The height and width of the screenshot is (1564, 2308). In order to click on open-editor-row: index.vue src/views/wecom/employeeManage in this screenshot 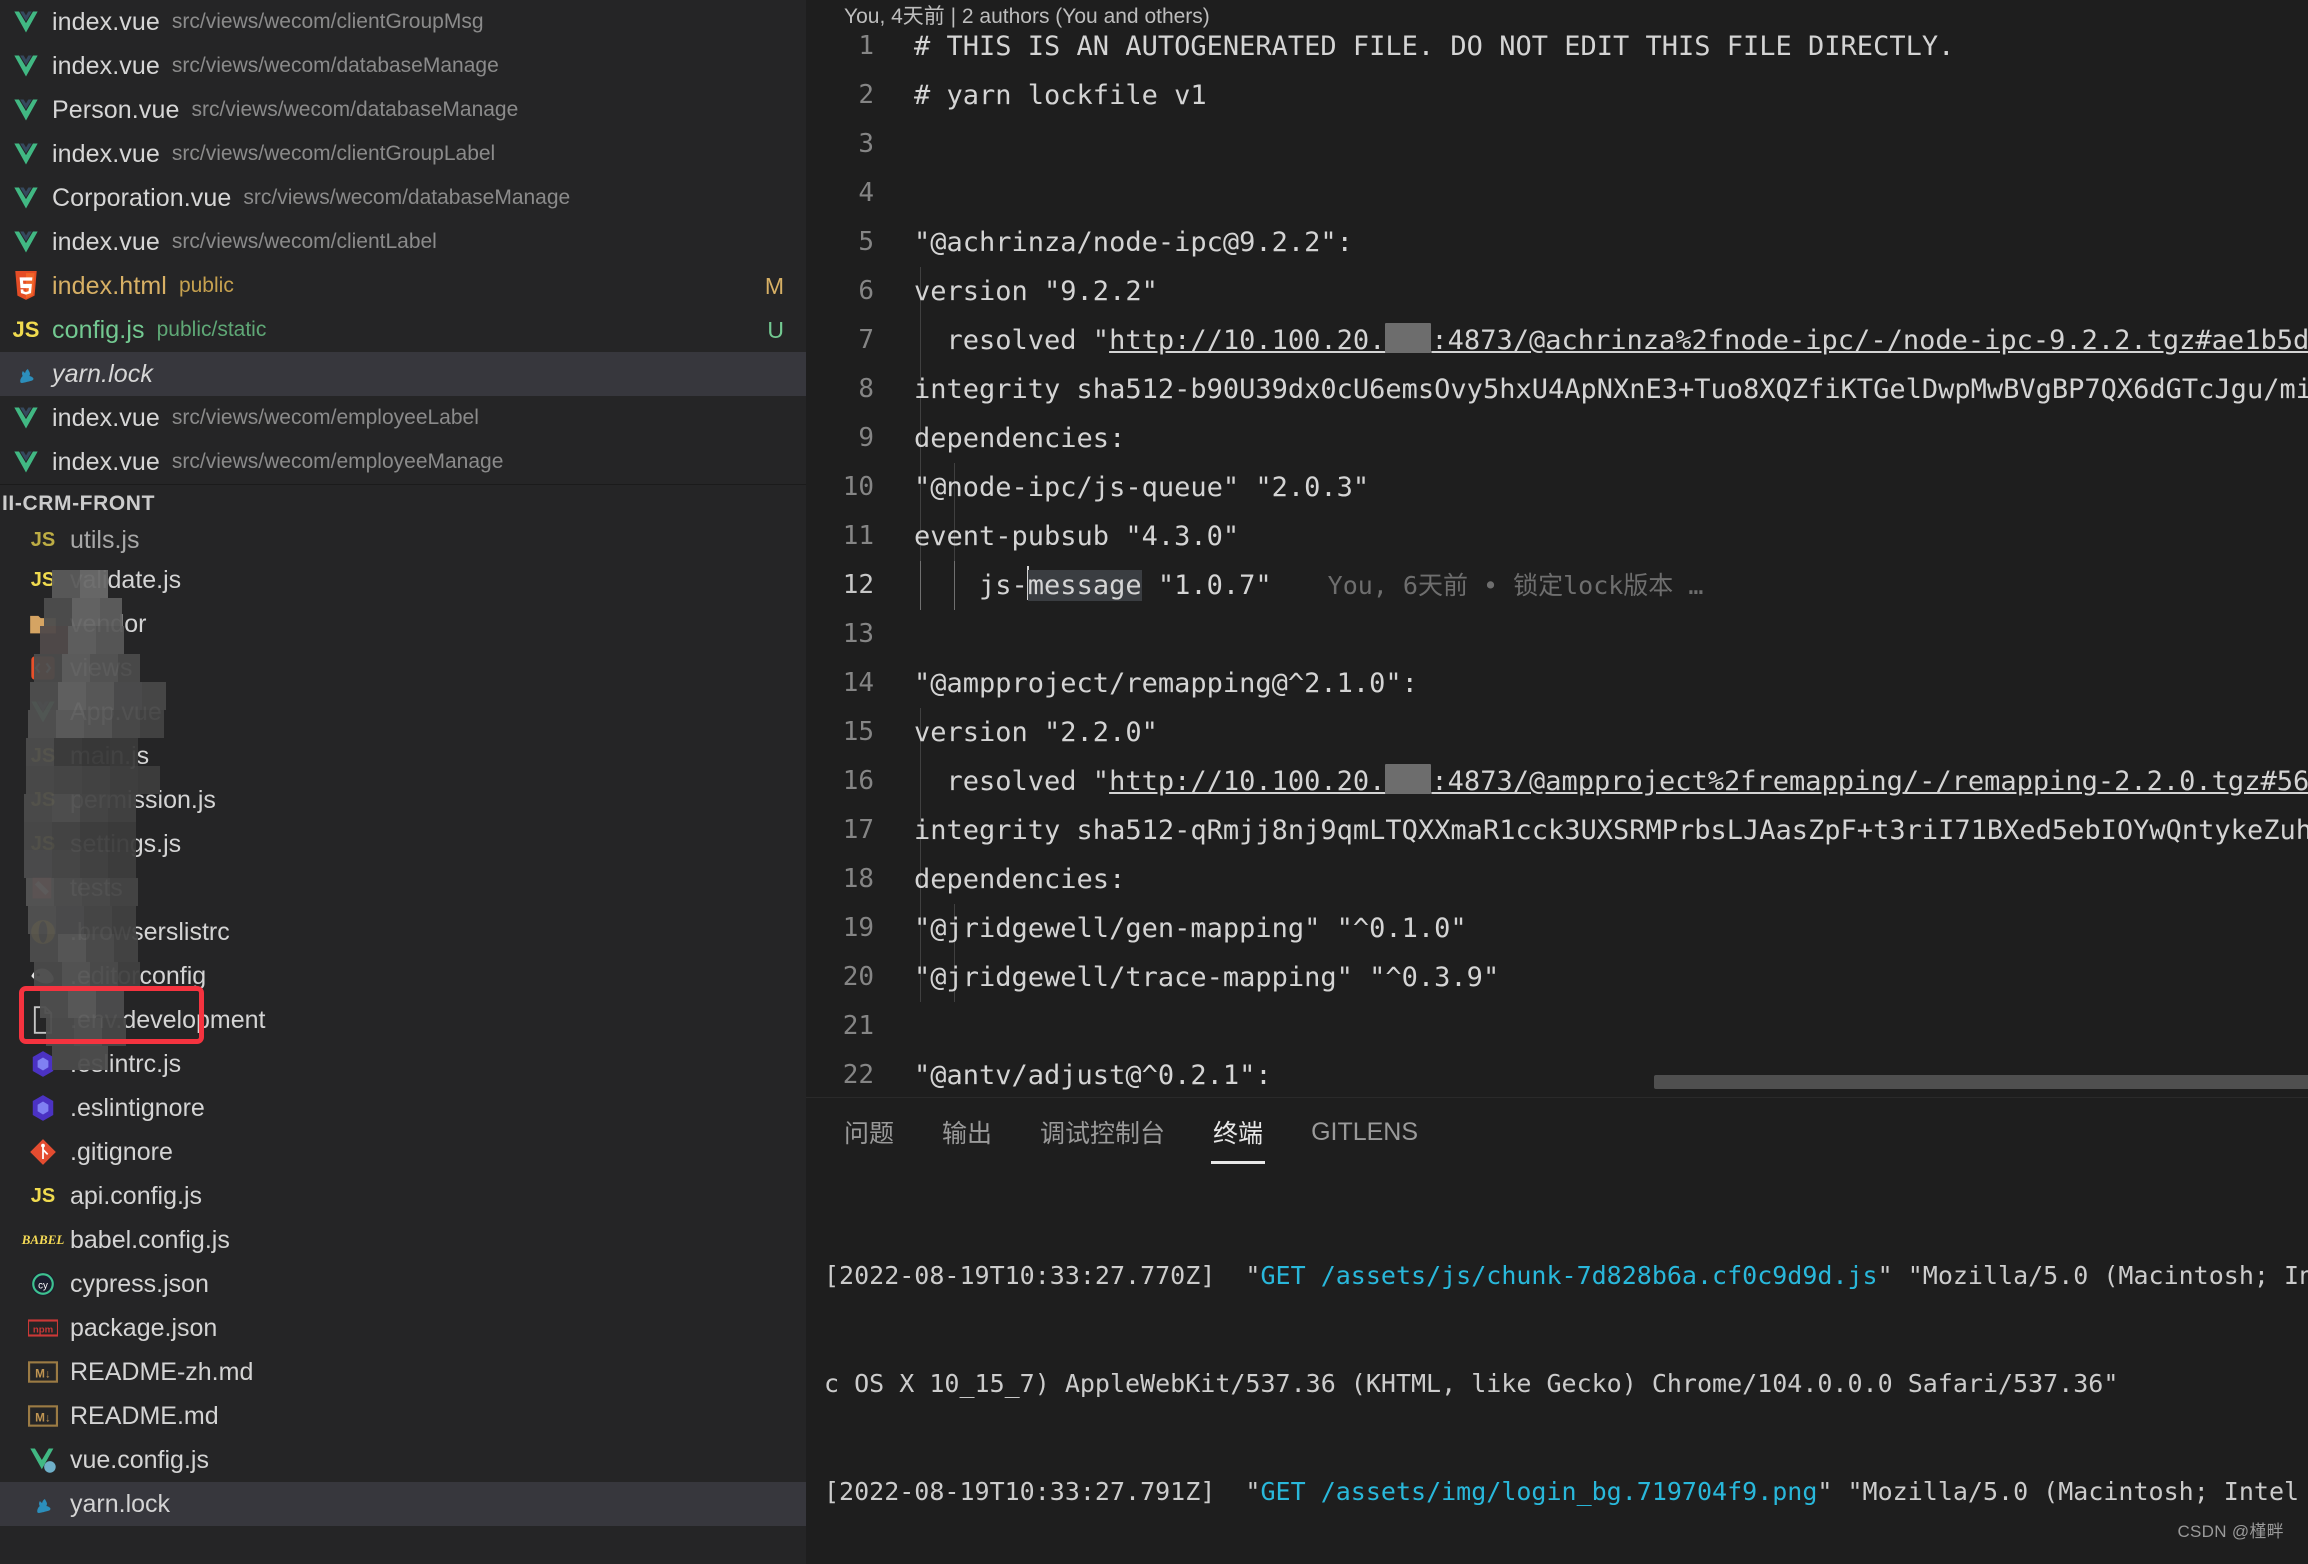, I will do `click(403, 462)`.